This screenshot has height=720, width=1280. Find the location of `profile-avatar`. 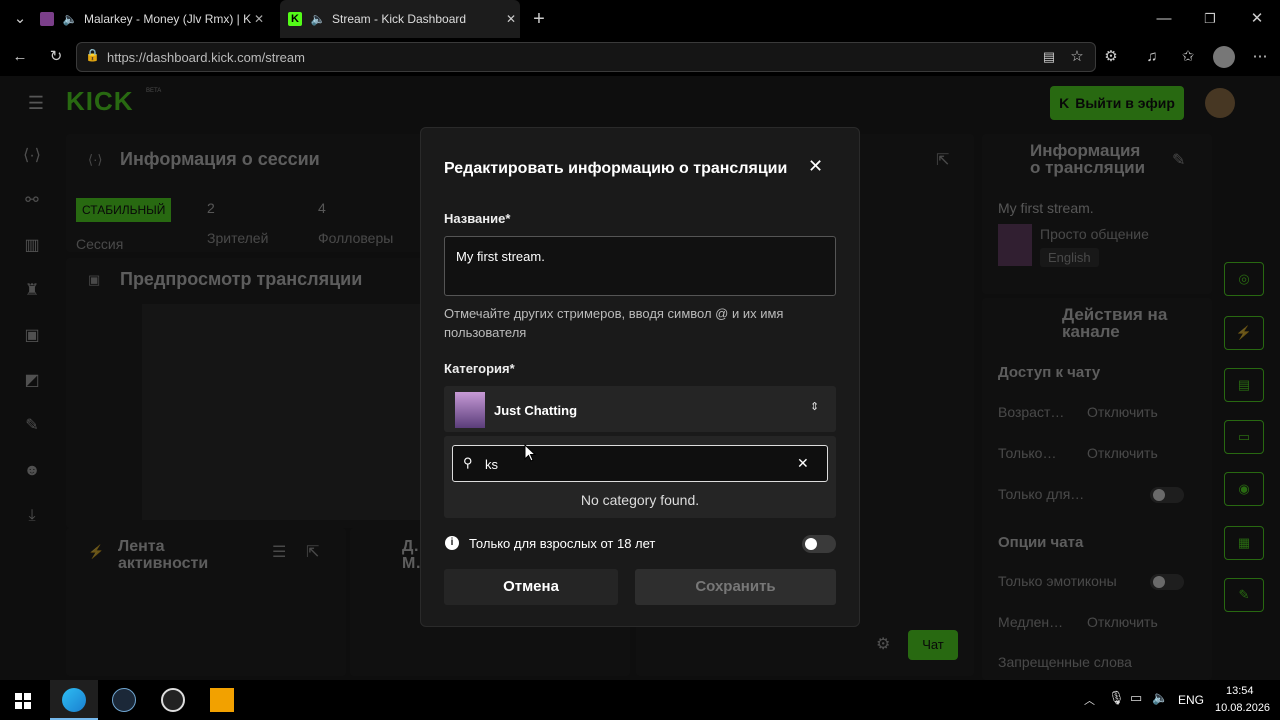

profile-avatar is located at coordinates (1224, 57).